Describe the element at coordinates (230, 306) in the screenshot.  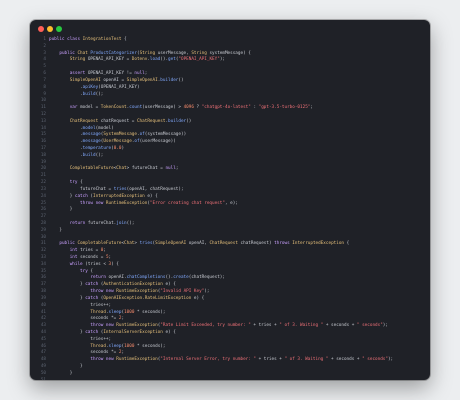
I see `code-line: 40 tries++;` at that location.